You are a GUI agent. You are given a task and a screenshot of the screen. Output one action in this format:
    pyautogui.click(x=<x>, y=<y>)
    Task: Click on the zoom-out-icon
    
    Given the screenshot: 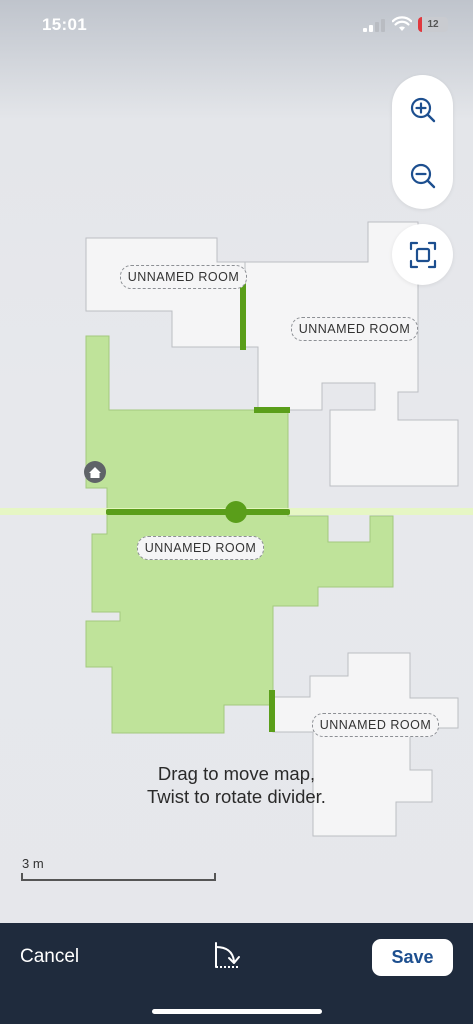 What is the action you would take?
    pyautogui.click(x=422, y=175)
    